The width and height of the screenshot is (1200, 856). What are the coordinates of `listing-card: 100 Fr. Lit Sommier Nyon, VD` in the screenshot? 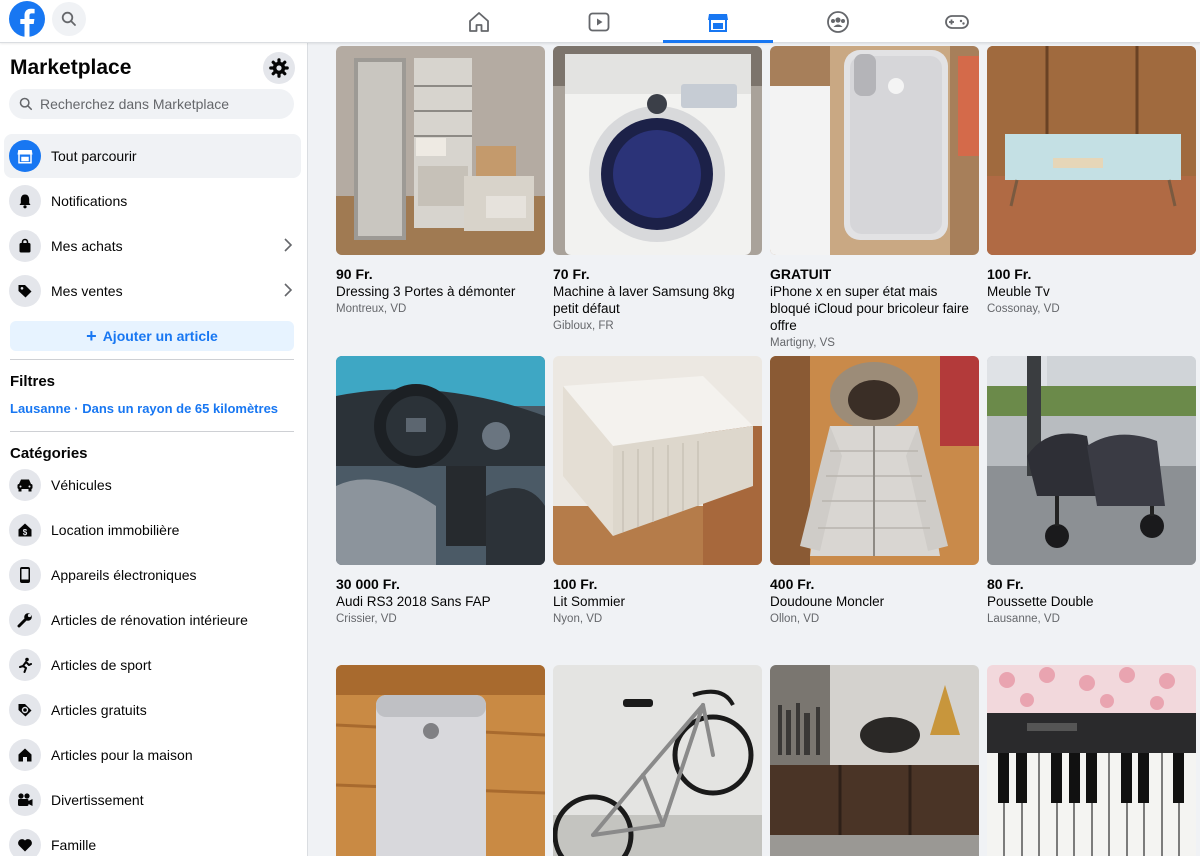 It's located at (657, 491).